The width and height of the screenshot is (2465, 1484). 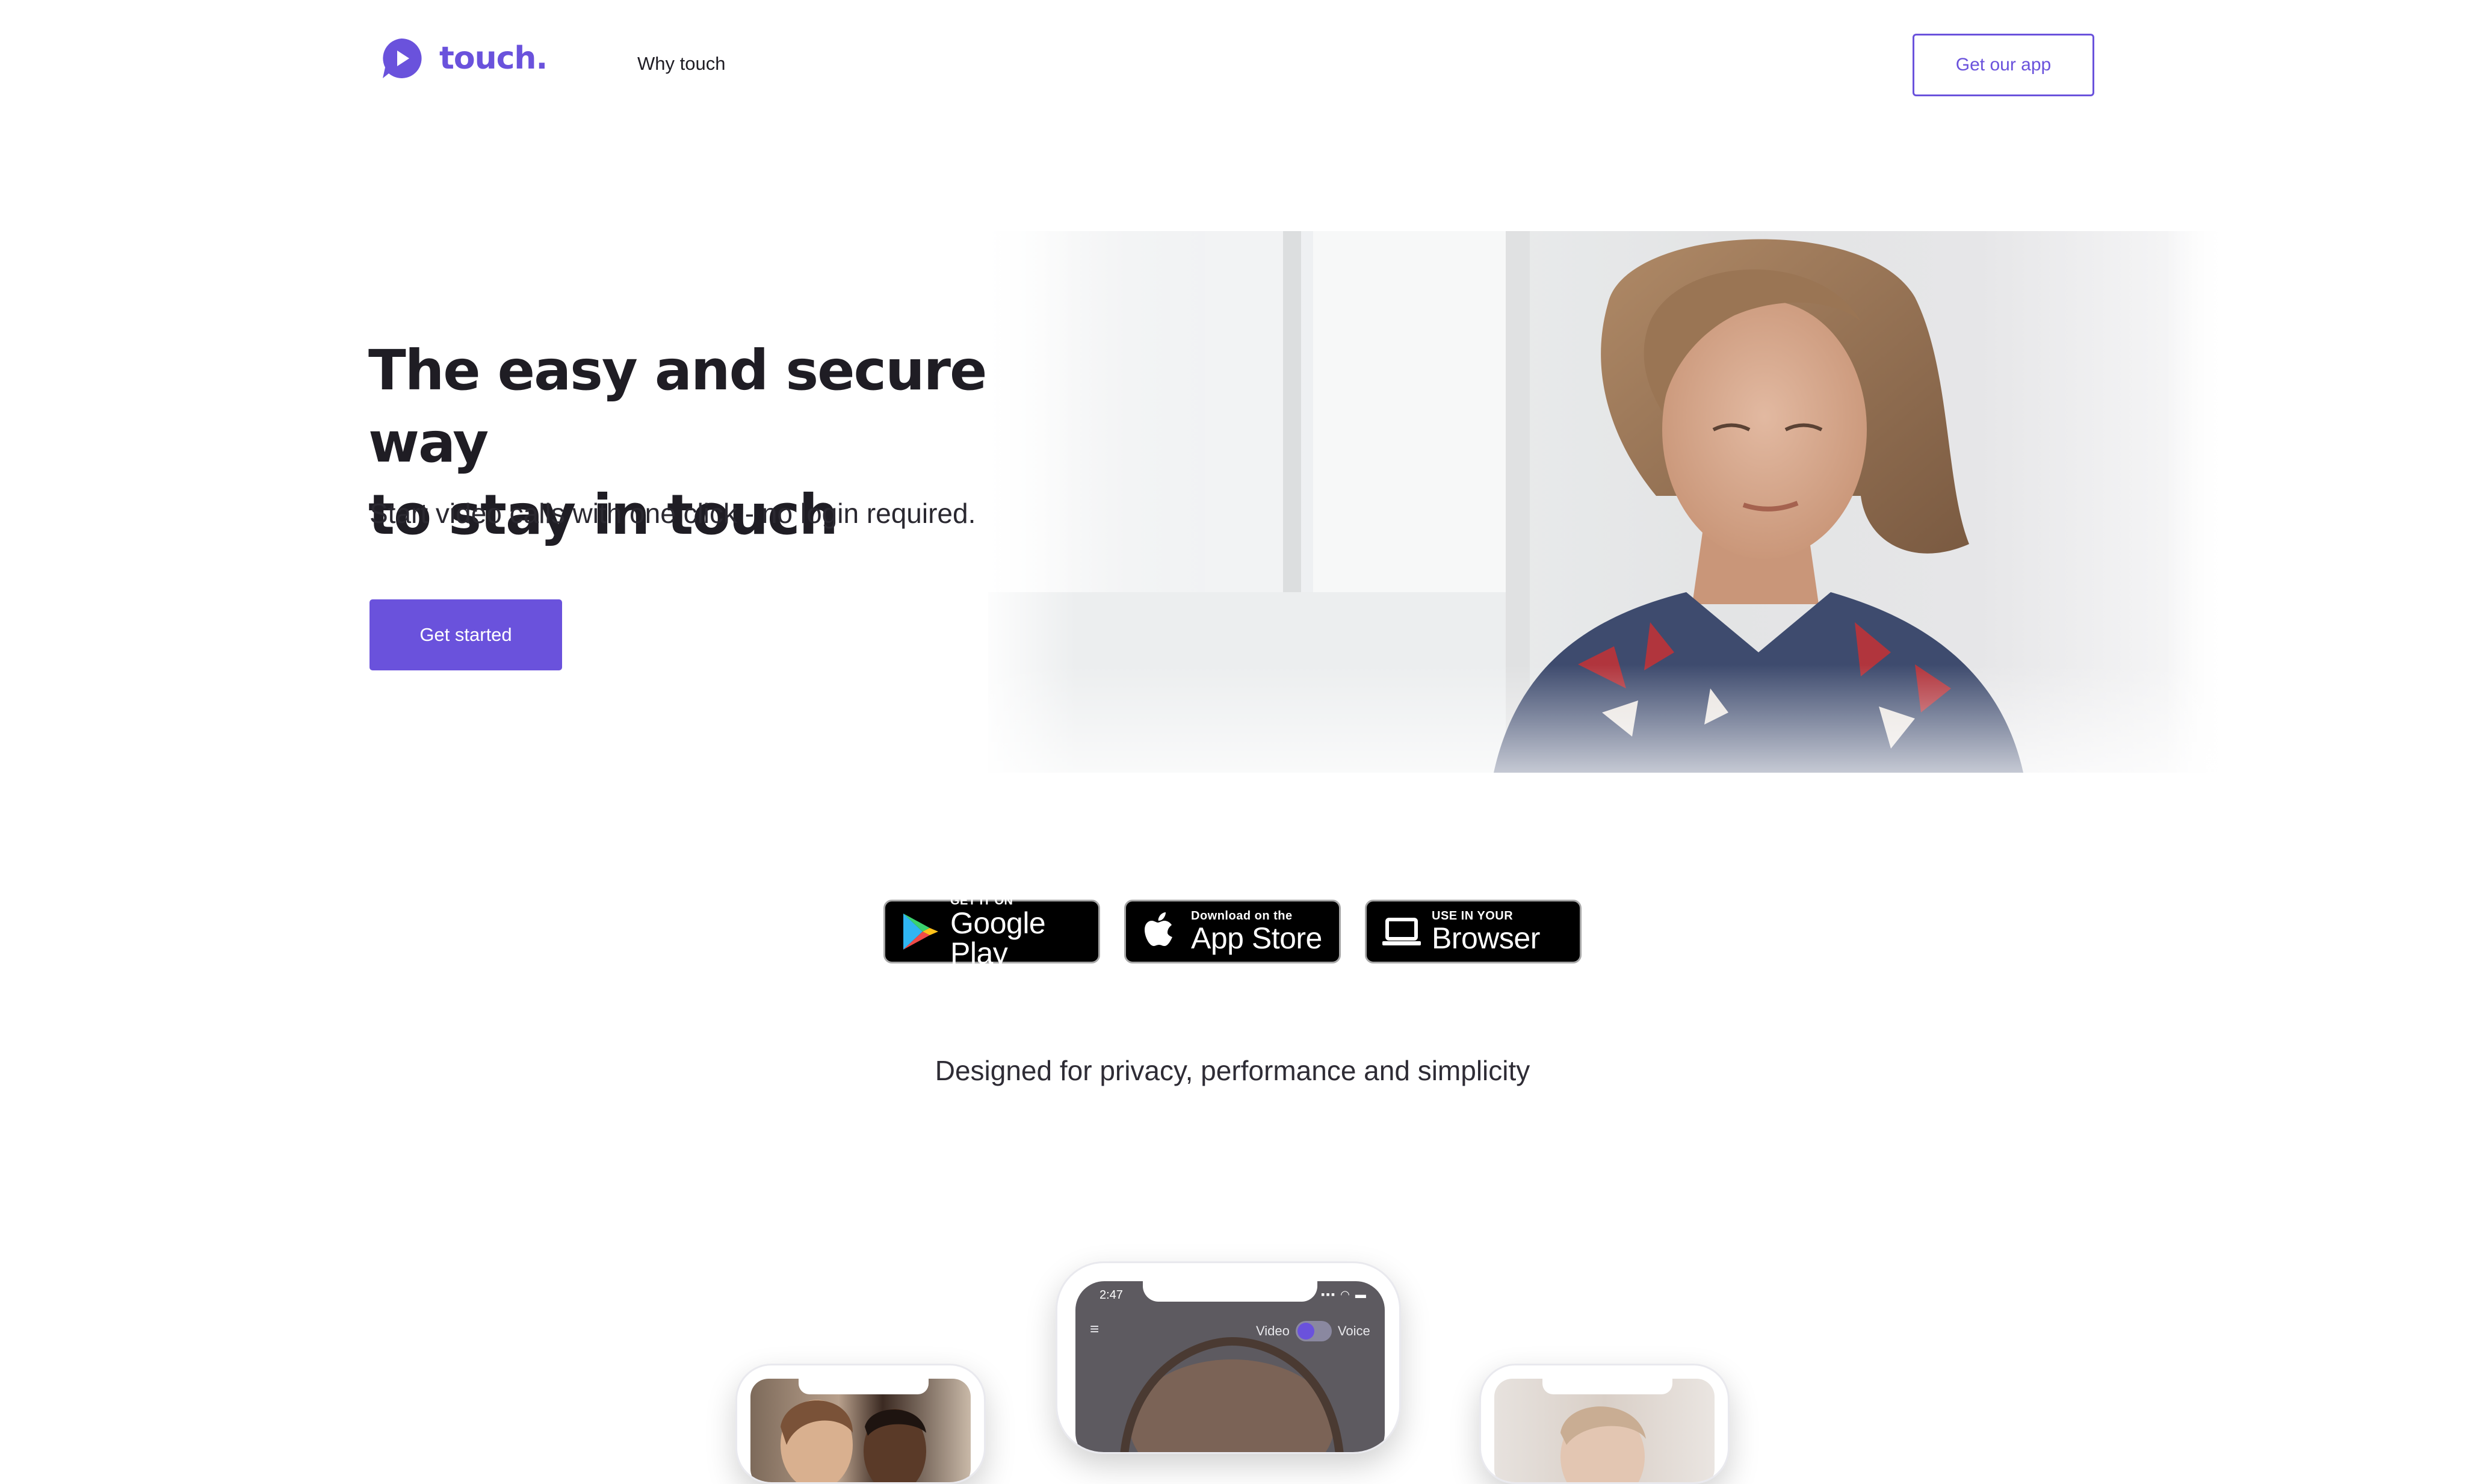 I want to click on app-store-badge: Download on the App Store, so click(x=1232, y=931).